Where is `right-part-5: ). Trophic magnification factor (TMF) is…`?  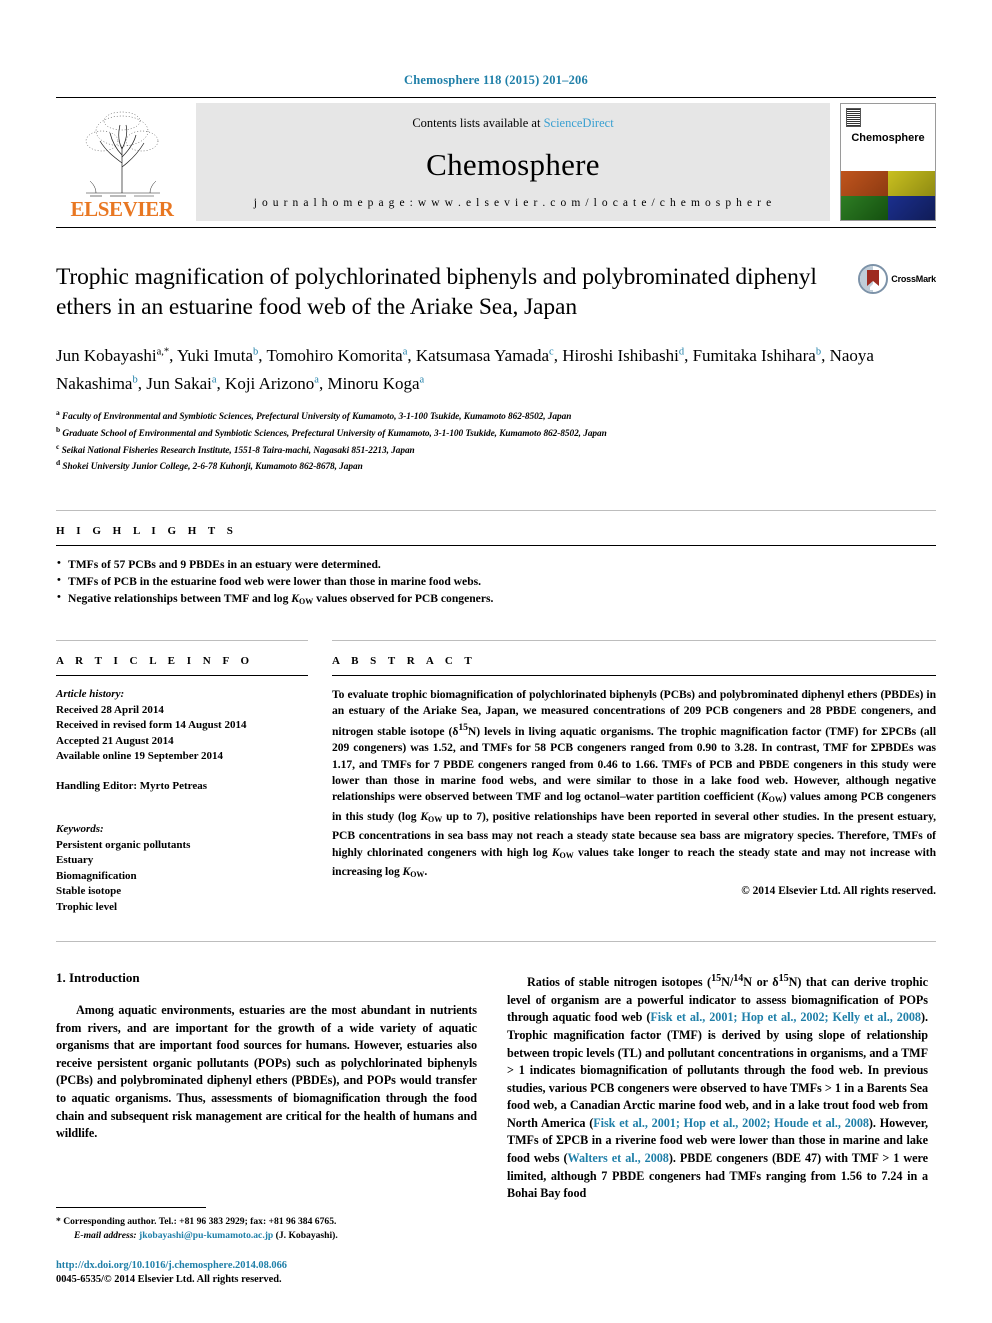
right-part-5: ). Trophic magnification factor (TMF) is… is located at coordinates (717, 1070).